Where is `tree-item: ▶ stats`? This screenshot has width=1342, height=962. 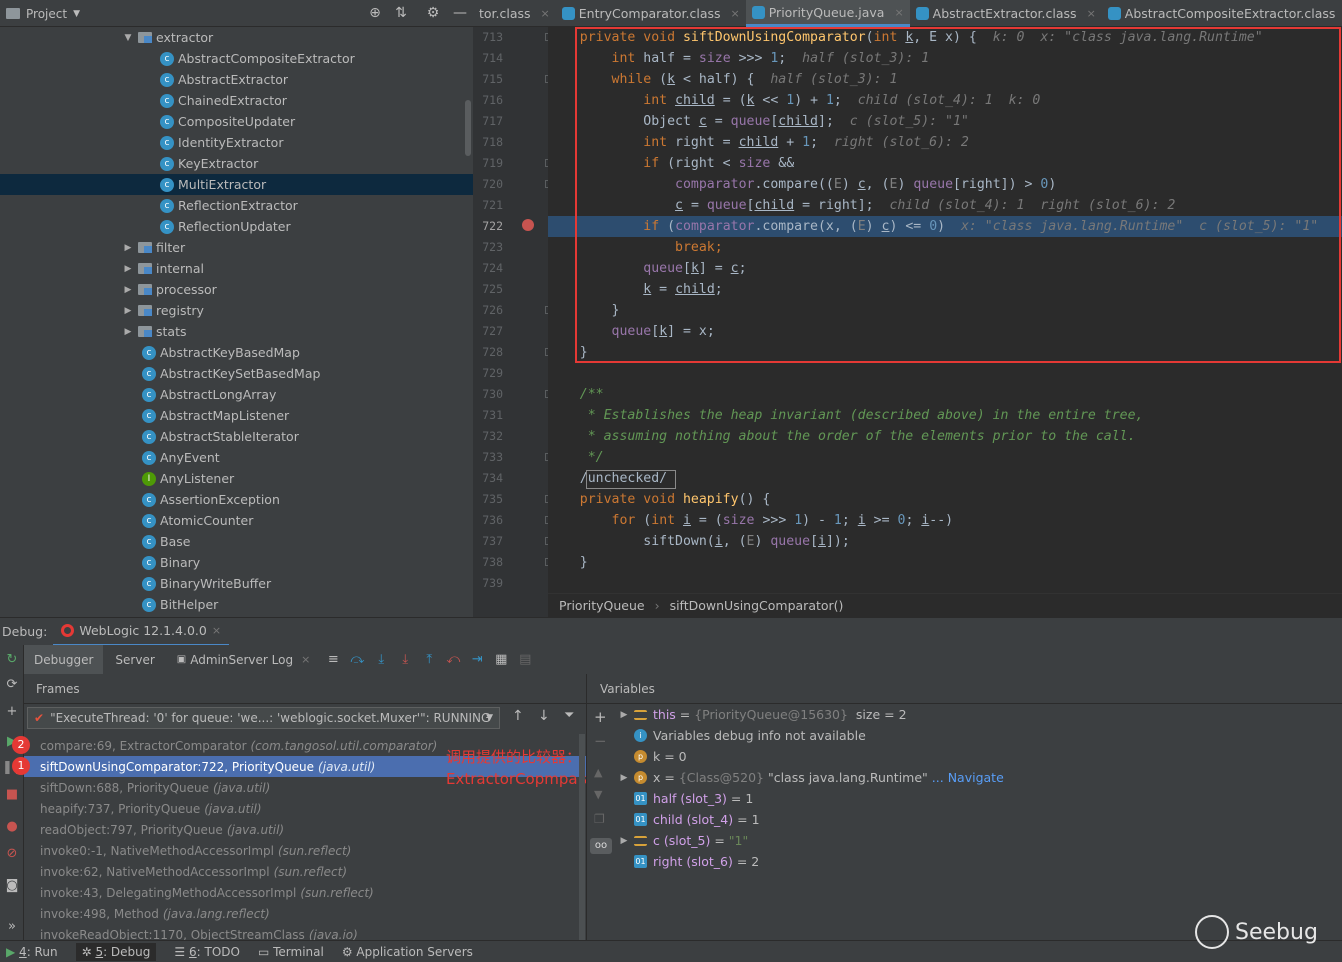
tree-item: ▶ stats is located at coordinates (236, 331).